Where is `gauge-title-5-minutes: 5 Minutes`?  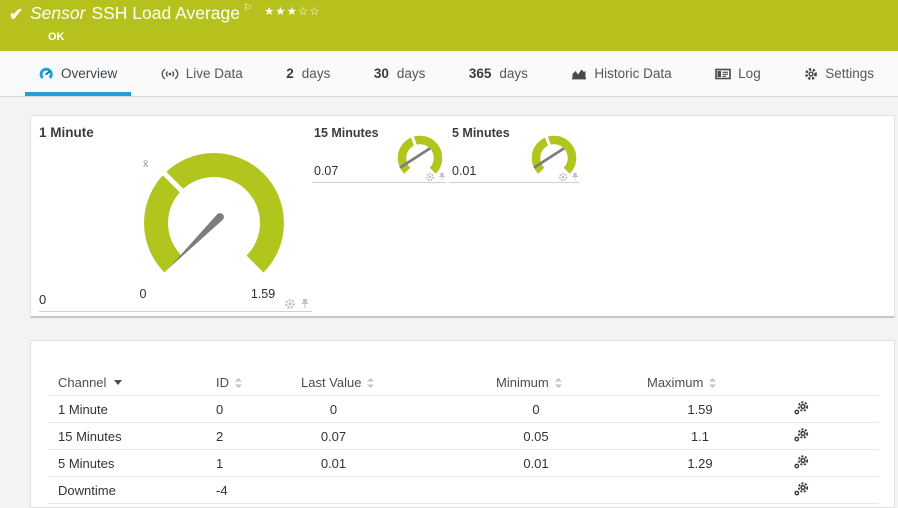
gauge-title-5-minutes: 5 Minutes is located at coordinates (481, 133).